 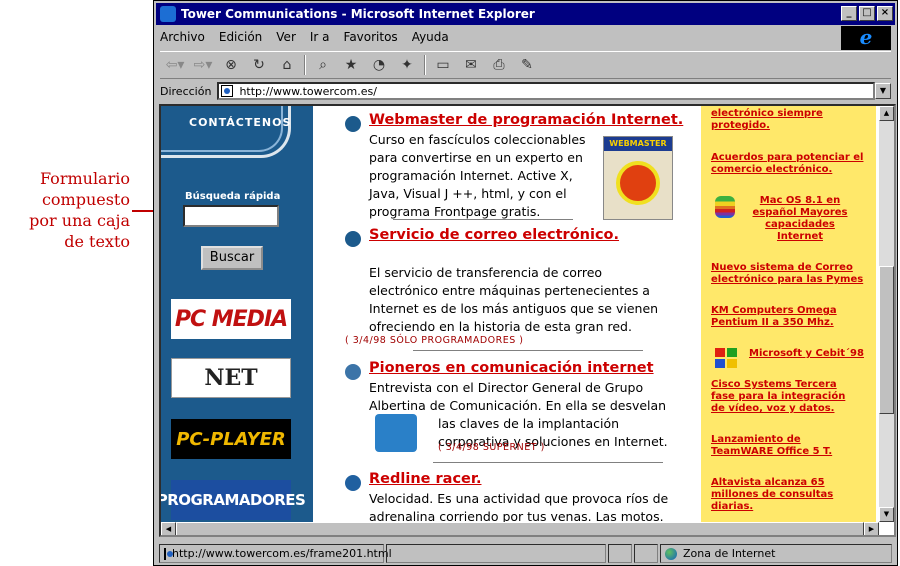 I want to click on article-title: Servicio de correo electrónico., so click(x=494, y=235).